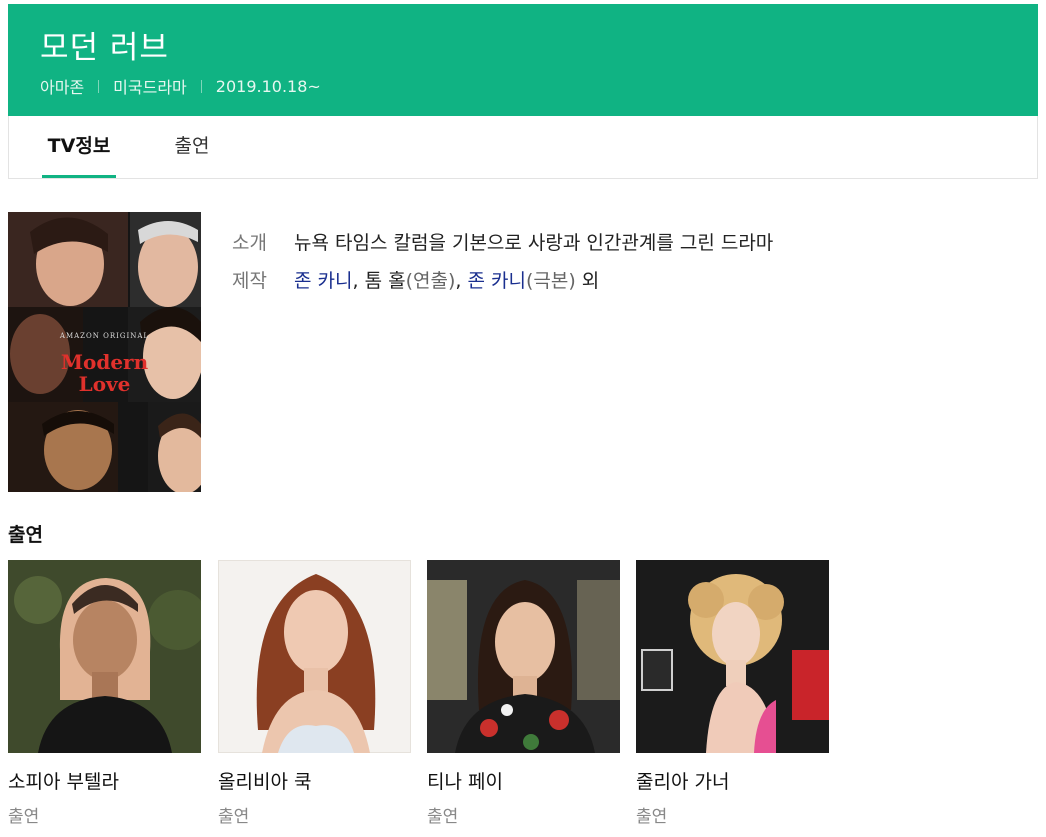 This screenshot has height=837, width=1046. Describe the element at coordinates (379, 280) in the screenshot. I see `production-text-1: , 톰 홀` at that location.